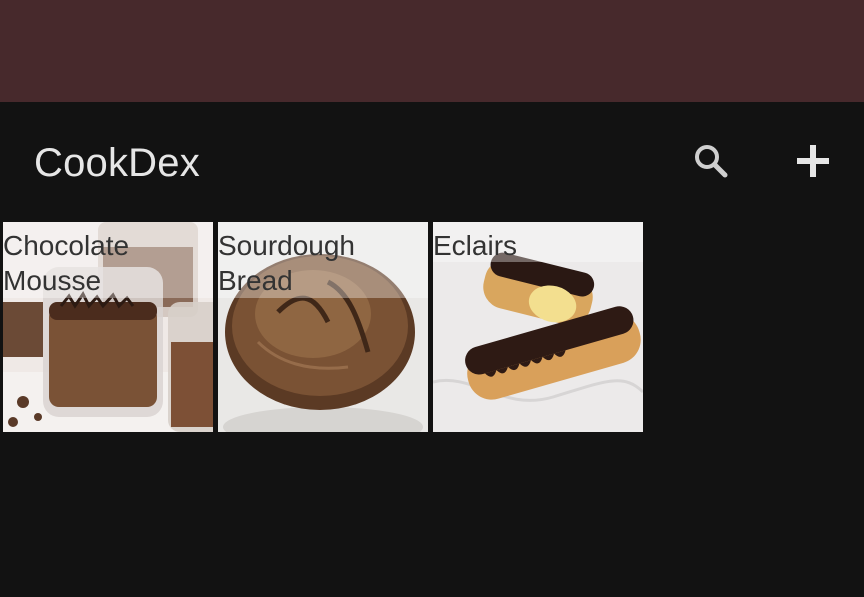 The height and width of the screenshot is (597, 864). I want to click on recipe-title: Sourdough Bread, so click(287, 263).